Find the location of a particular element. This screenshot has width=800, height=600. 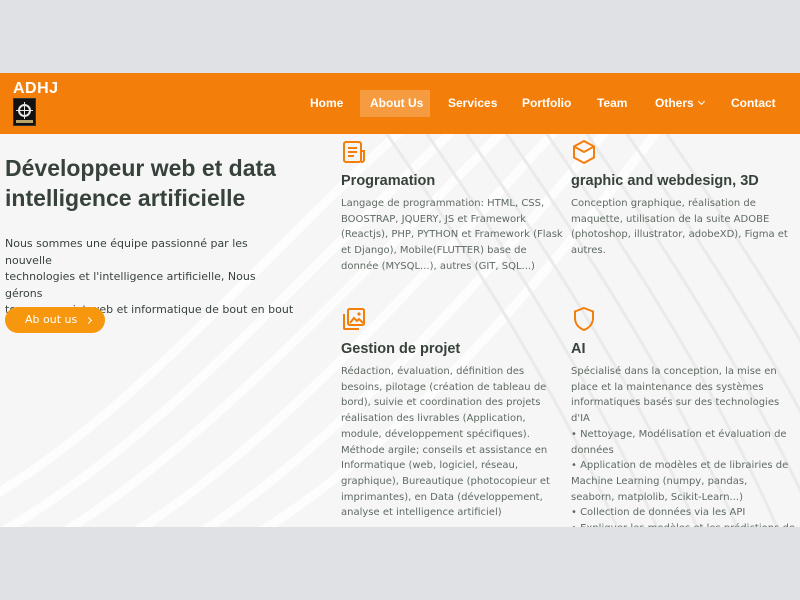

service-line: Machine Learning (numpy, pandas, is located at coordinates (659, 481).